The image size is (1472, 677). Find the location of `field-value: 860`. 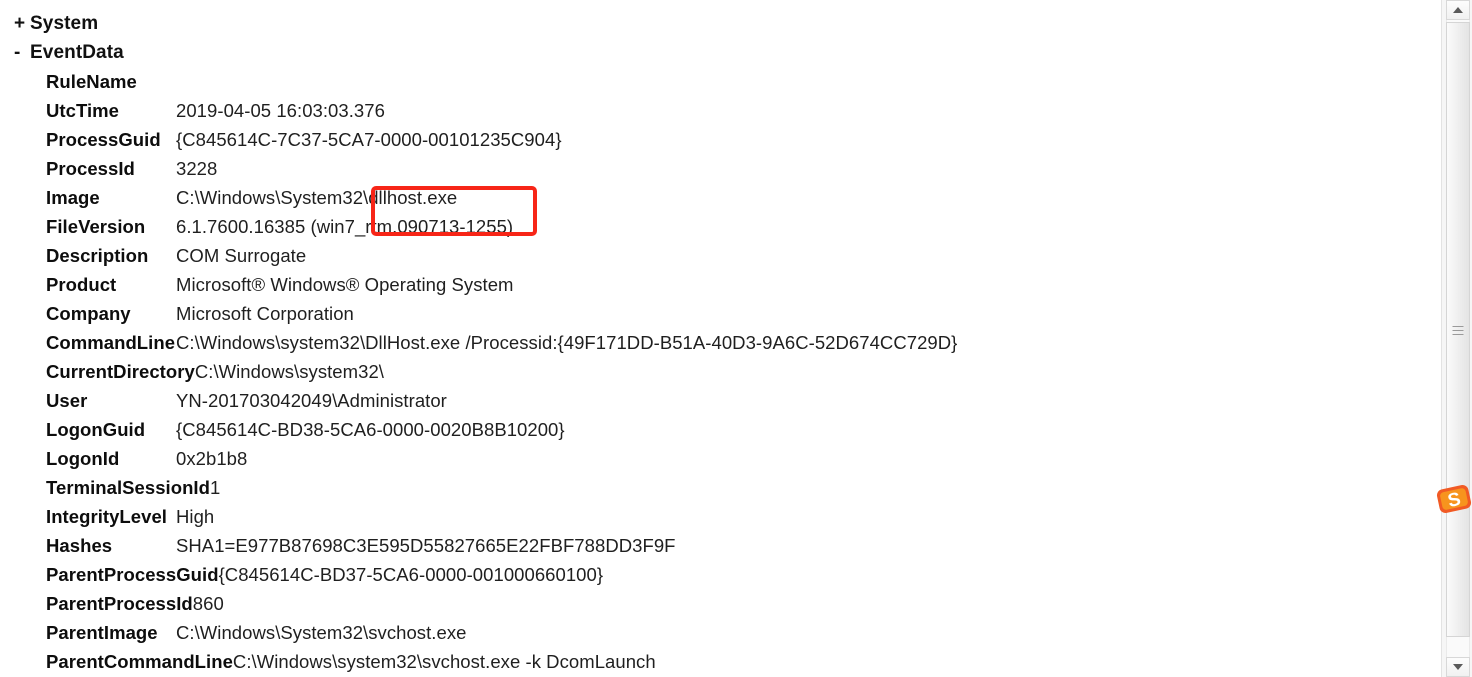

field-value: 860 is located at coordinates (208, 603).